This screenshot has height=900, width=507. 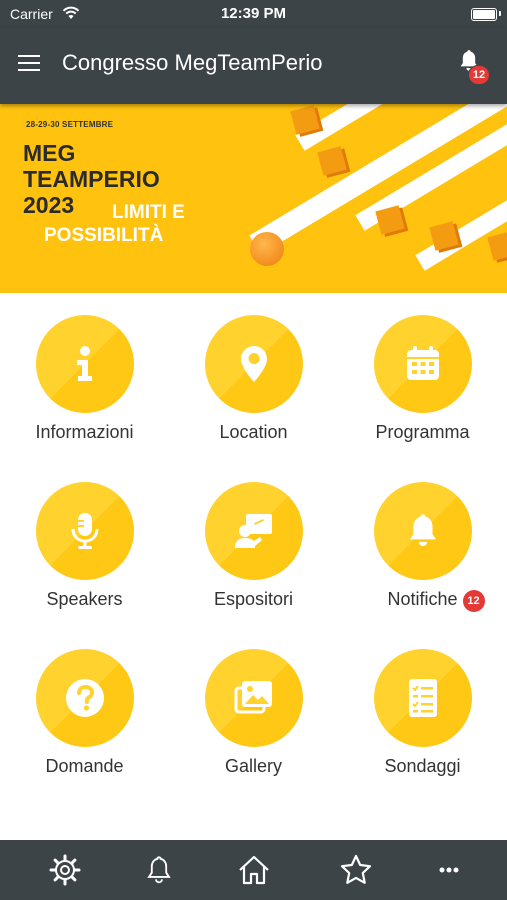 I want to click on star-icon, so click(x=356, y=869).